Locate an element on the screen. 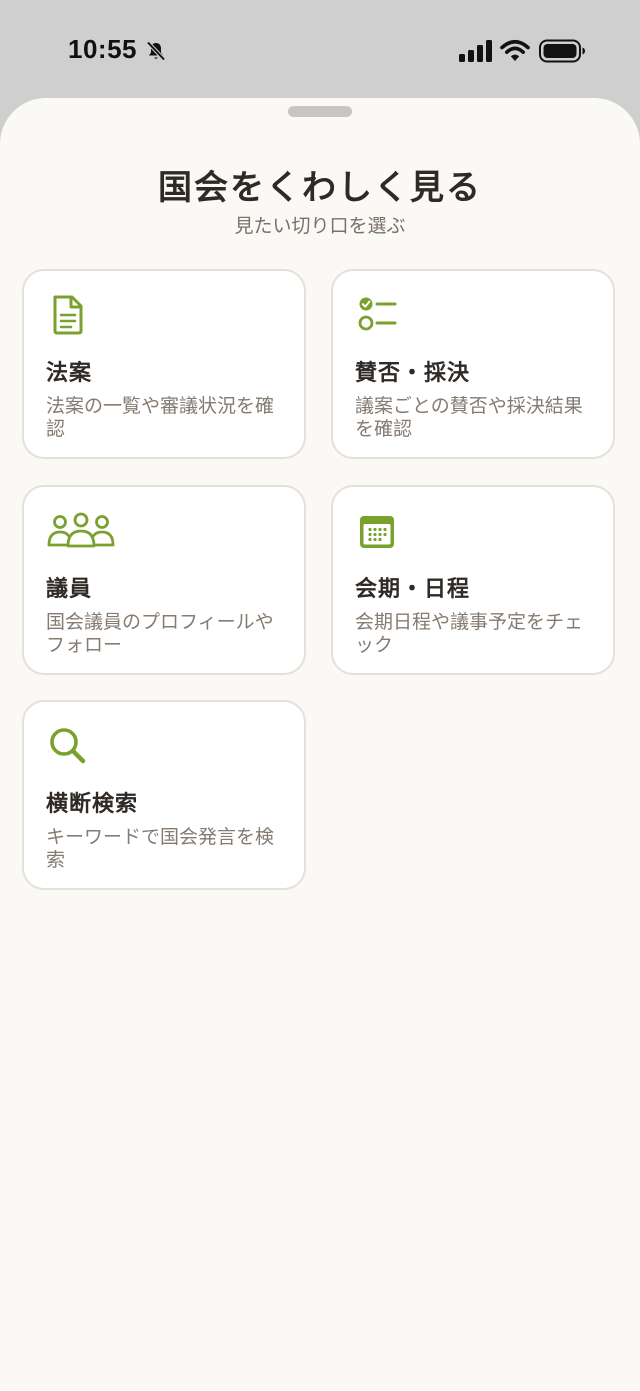 The image size is (640, 1391). document-icon is located at coordinates (68, 315).